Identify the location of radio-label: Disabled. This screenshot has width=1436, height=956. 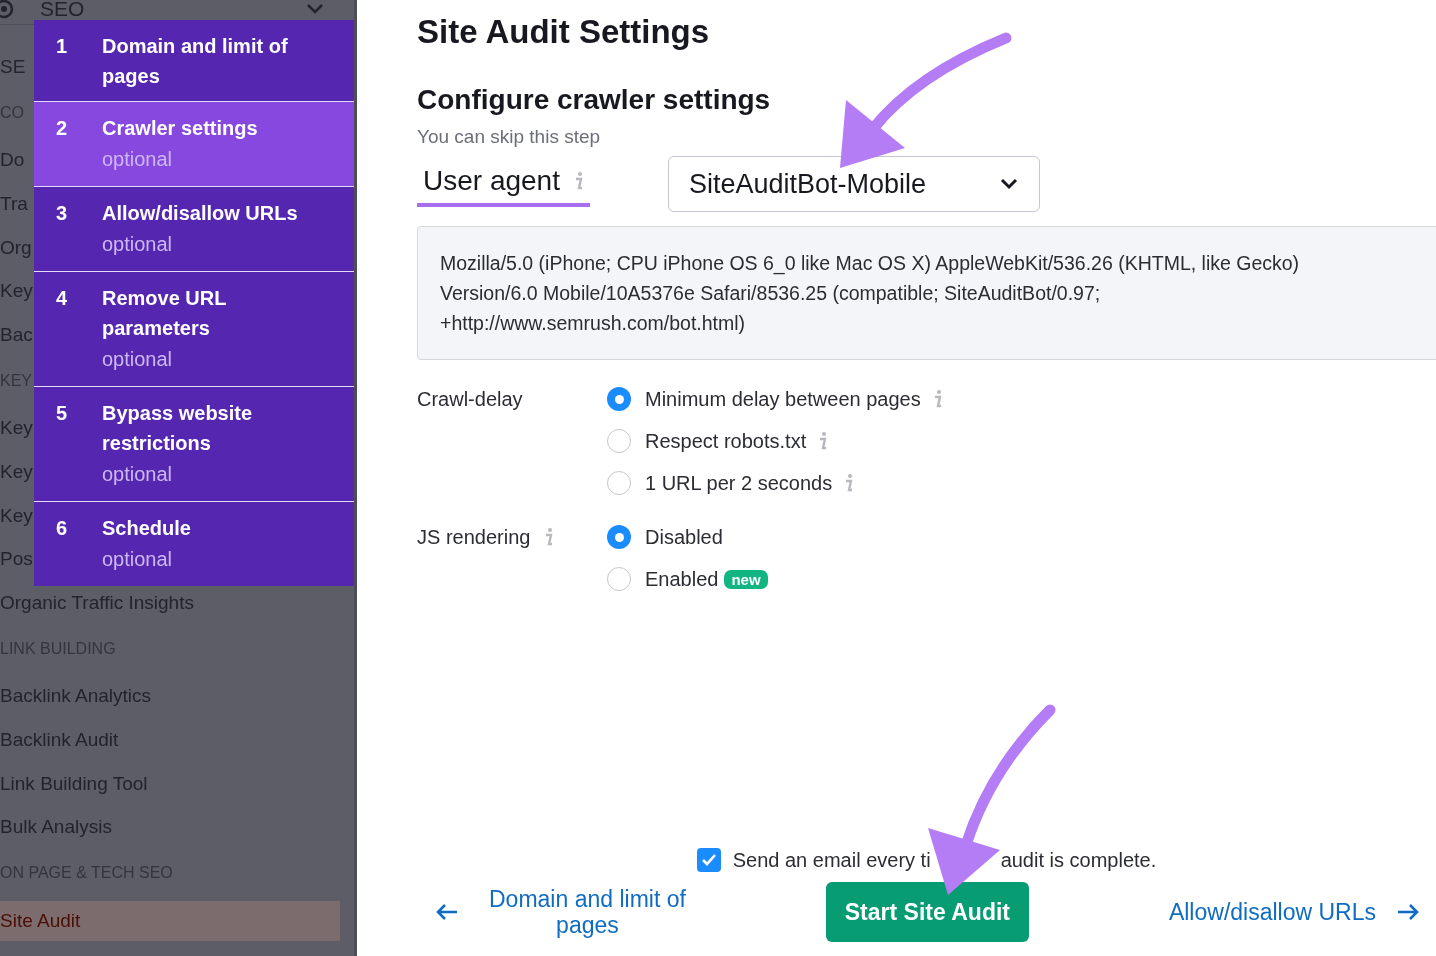
(684, 537).